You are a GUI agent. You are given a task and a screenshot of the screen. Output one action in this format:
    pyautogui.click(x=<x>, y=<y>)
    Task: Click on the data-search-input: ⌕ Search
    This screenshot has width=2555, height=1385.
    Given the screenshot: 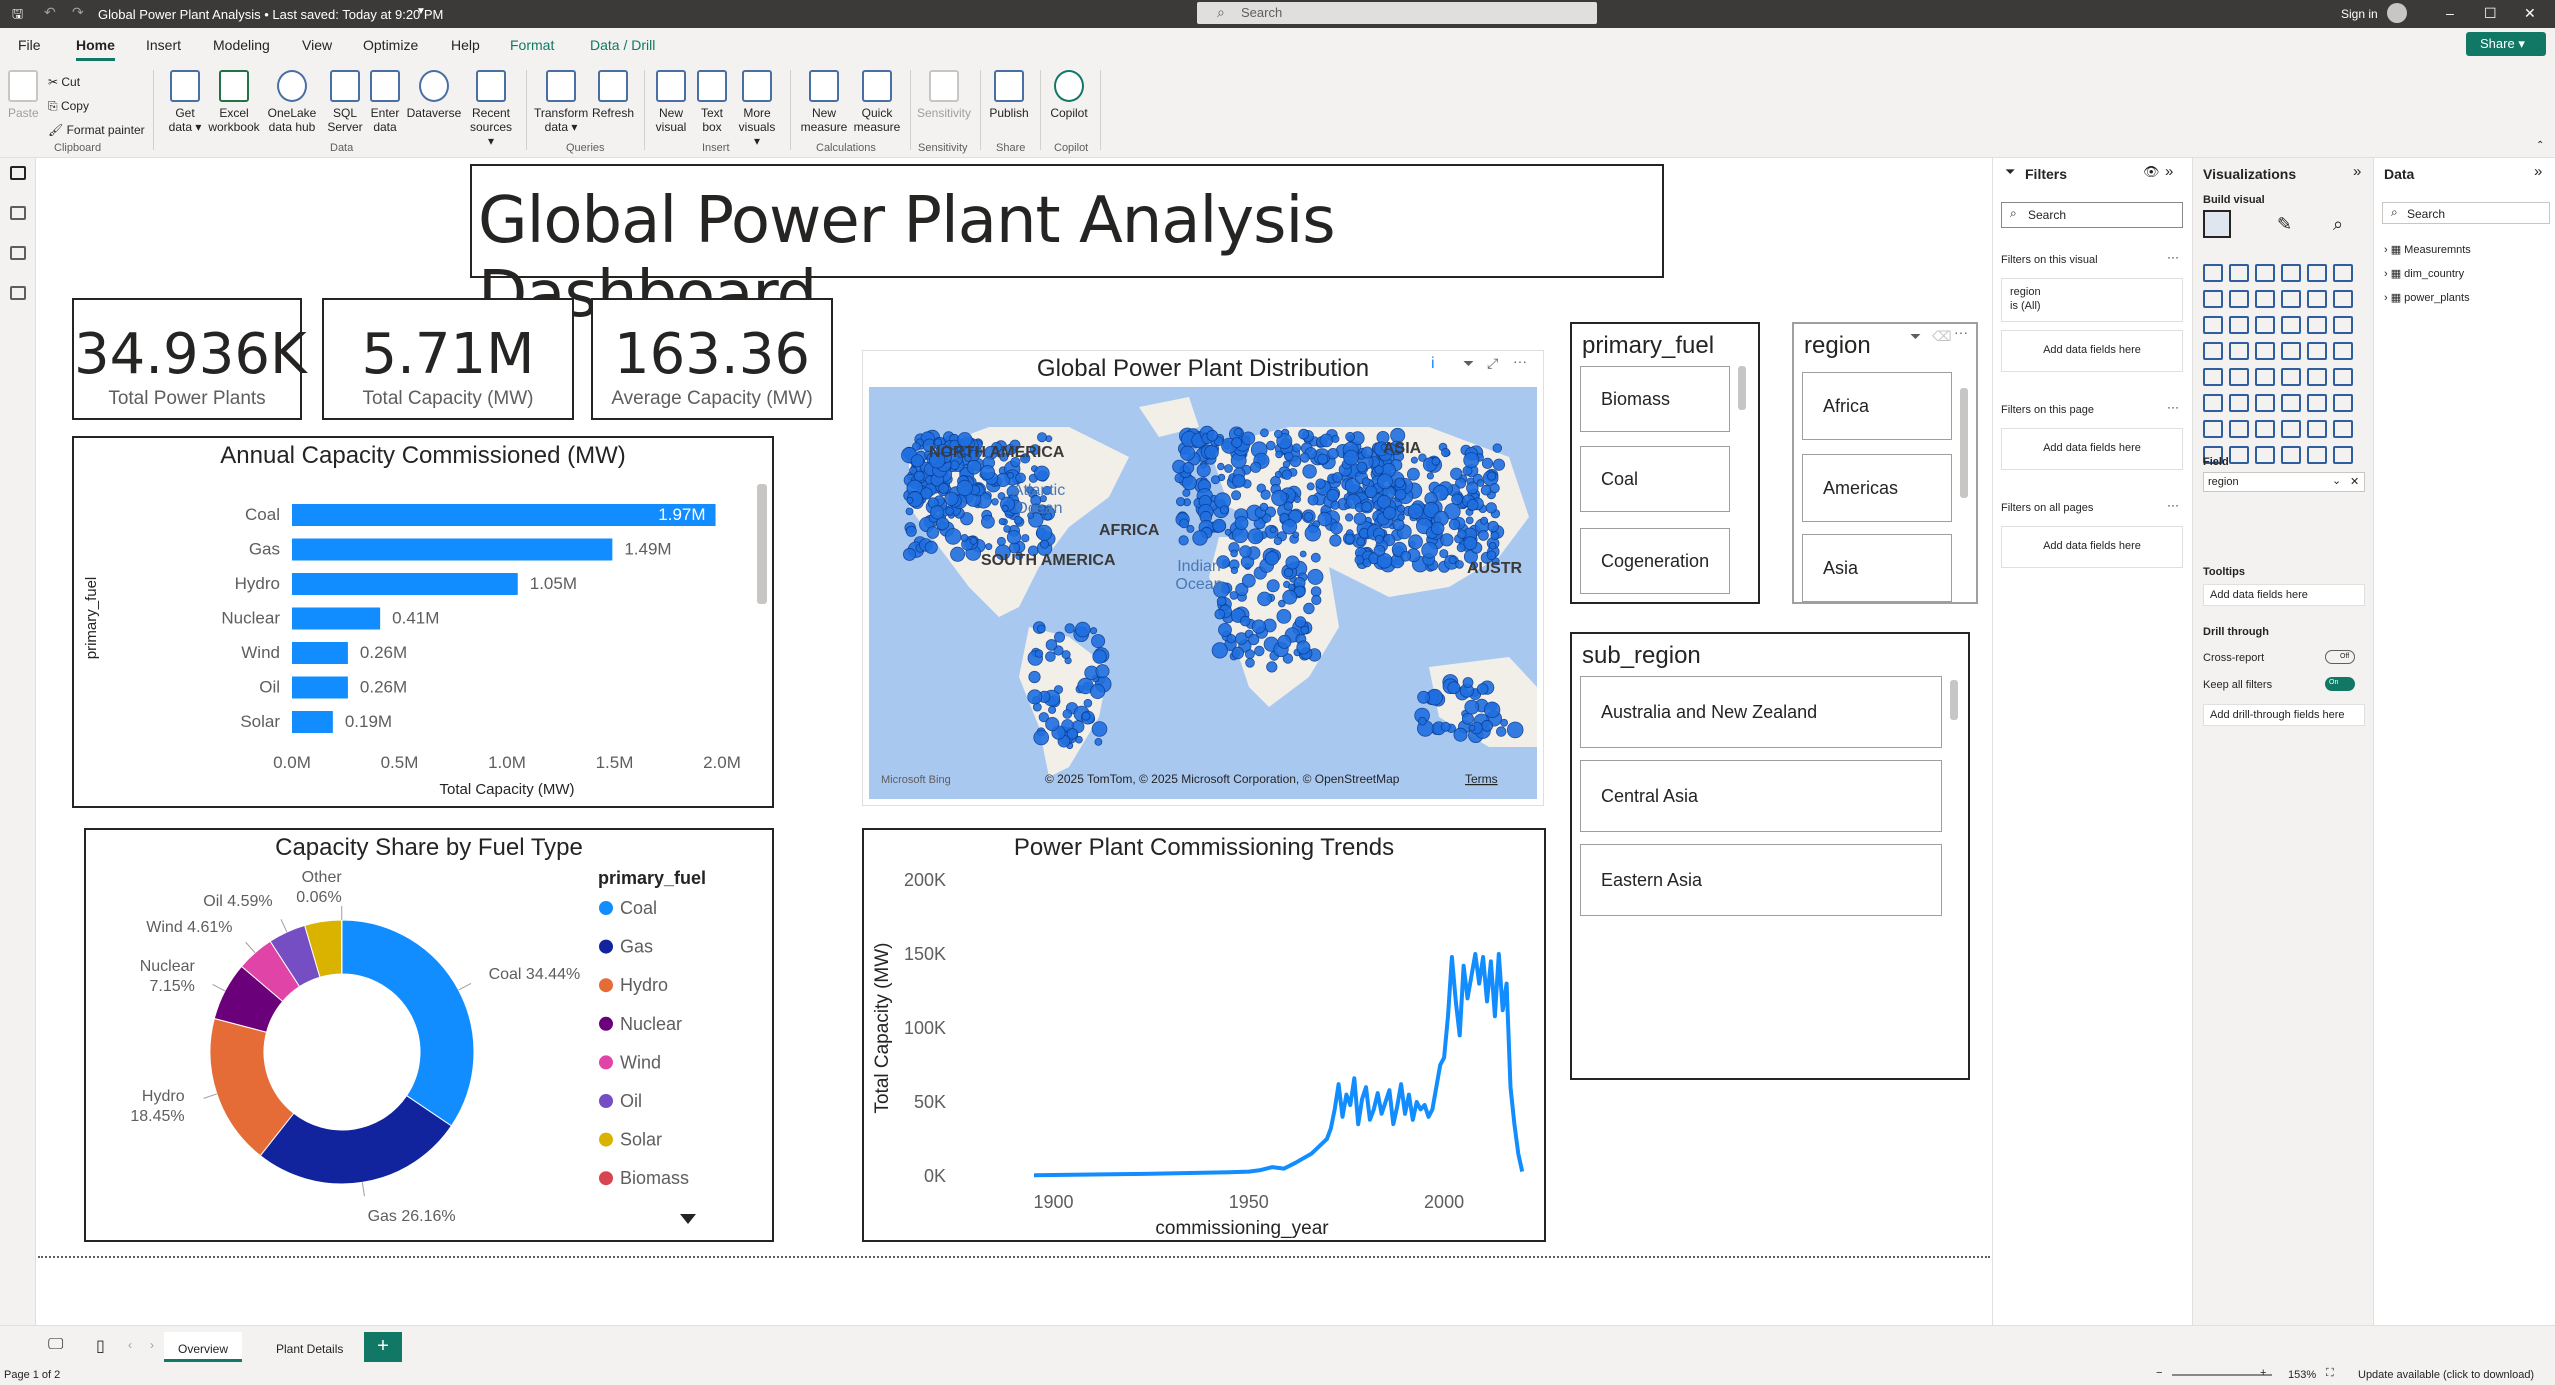 What is the action you would take?
    pyautogui.click(x=2466, y=213)
    